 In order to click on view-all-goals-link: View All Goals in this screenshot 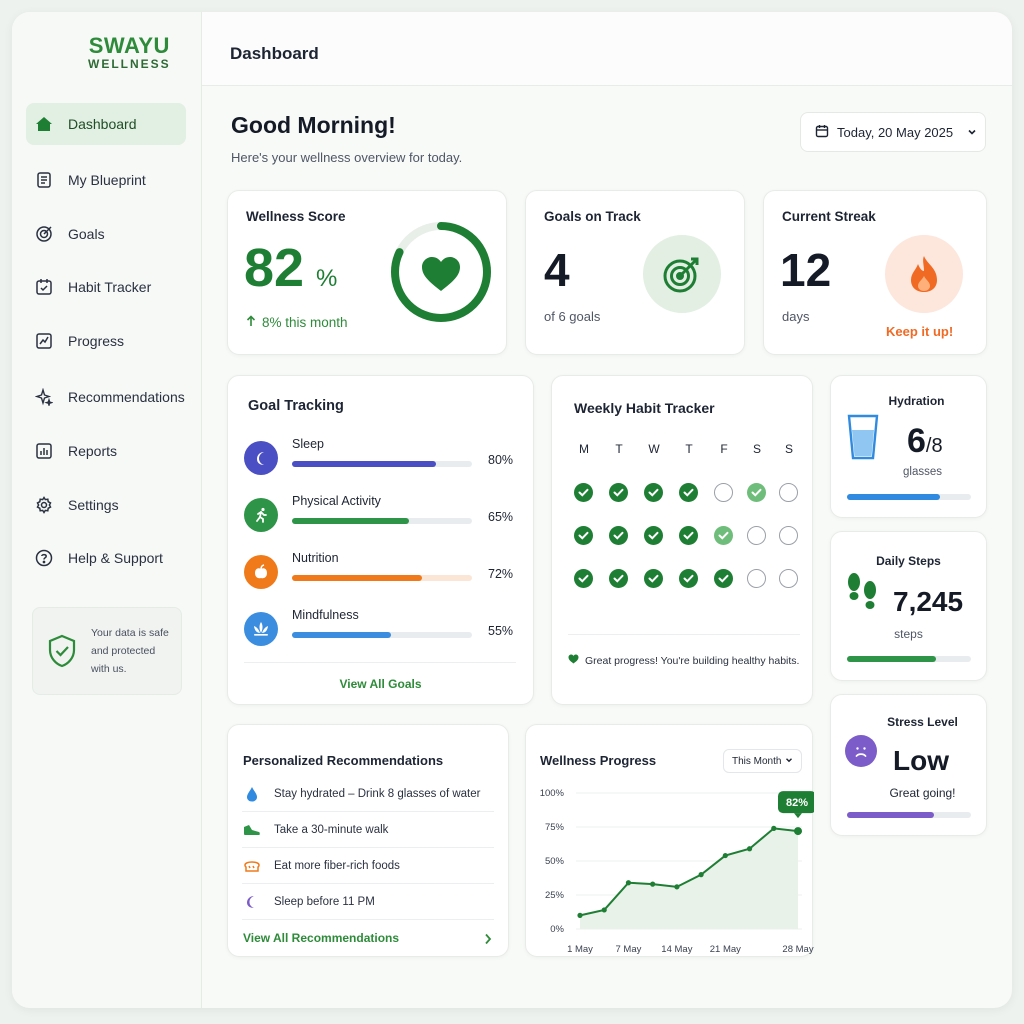, I will do `click(380, 684)`.